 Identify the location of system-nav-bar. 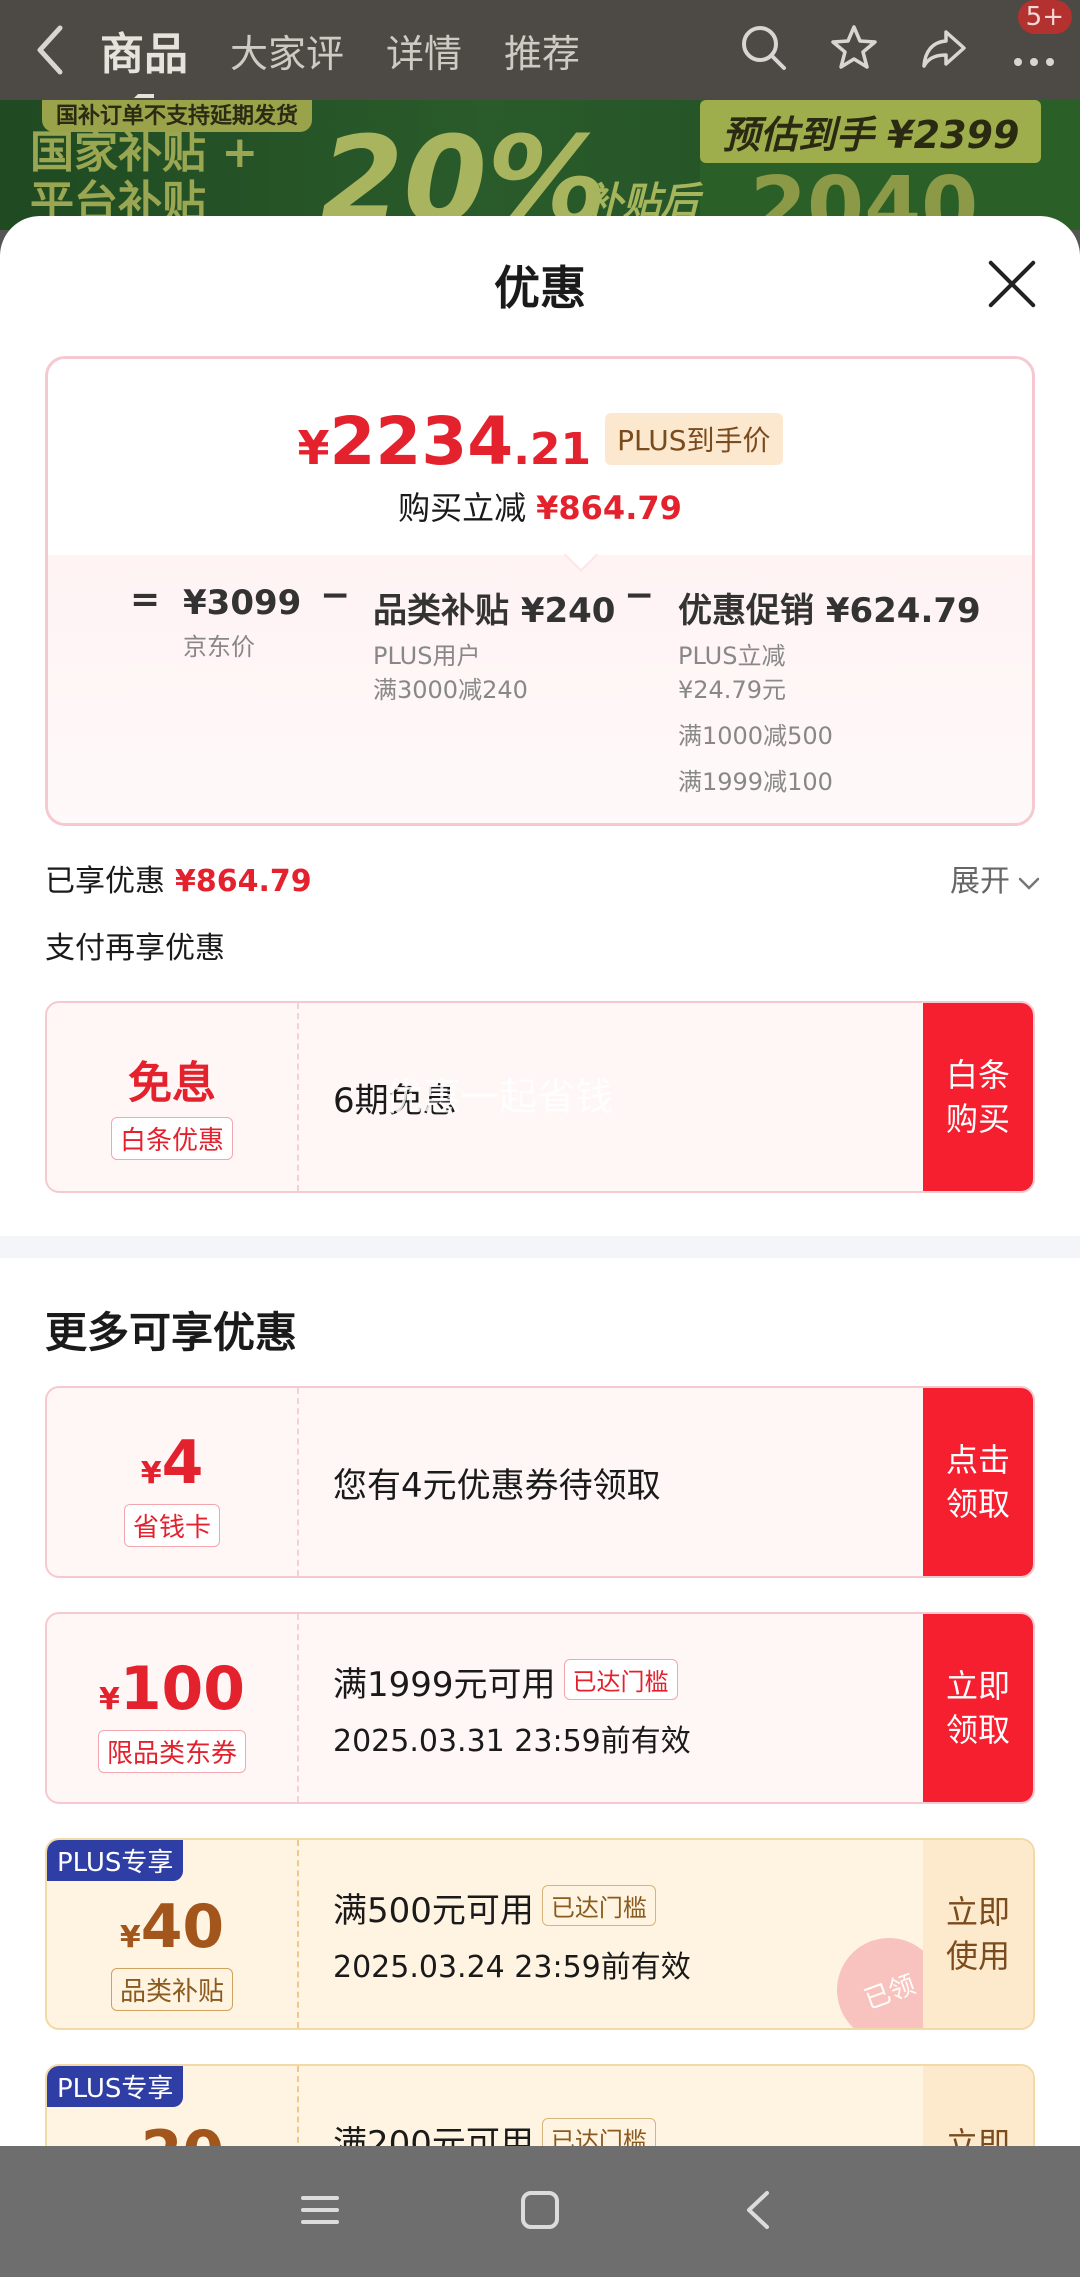
(540, 2211).